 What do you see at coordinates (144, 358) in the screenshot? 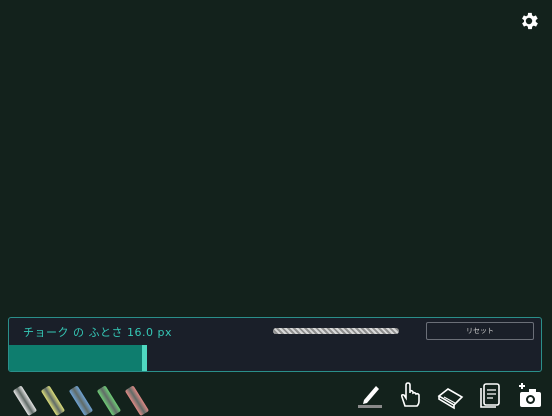
I see `slider-thumb` at bounding box center [144, 358].